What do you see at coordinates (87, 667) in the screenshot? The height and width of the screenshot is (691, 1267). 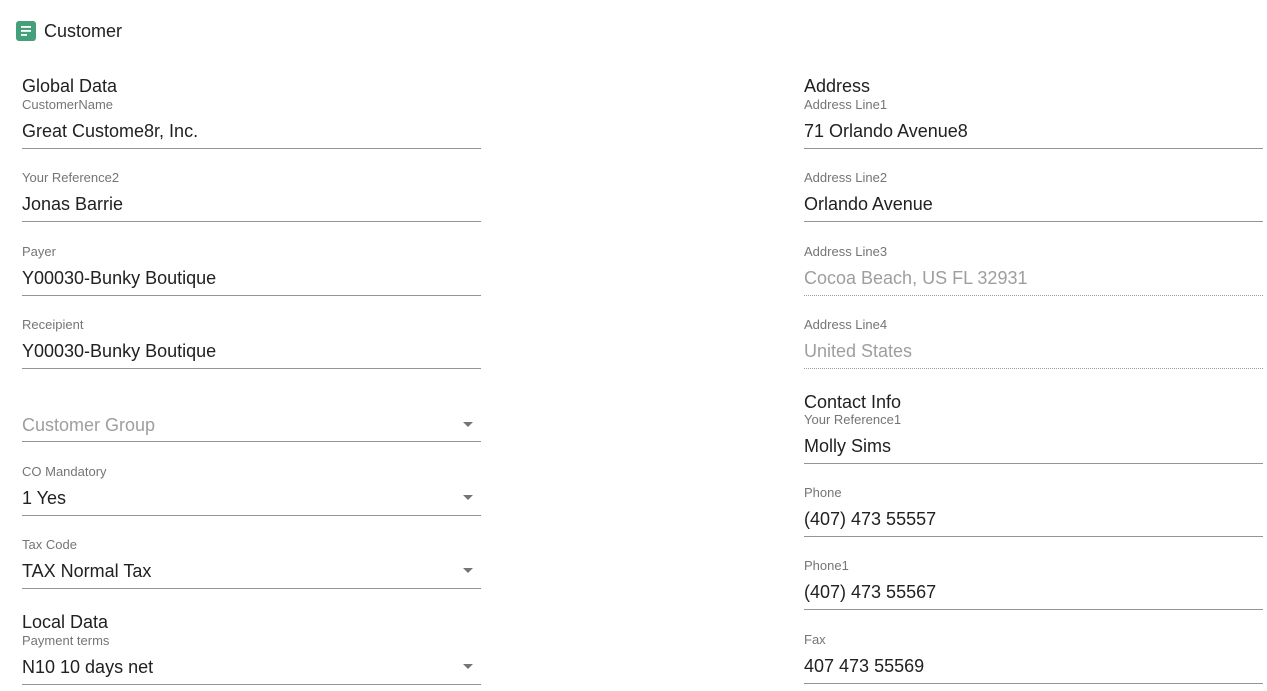 I see `payment-terms-value: N10 10 days net` at bounding box center [87, 667].